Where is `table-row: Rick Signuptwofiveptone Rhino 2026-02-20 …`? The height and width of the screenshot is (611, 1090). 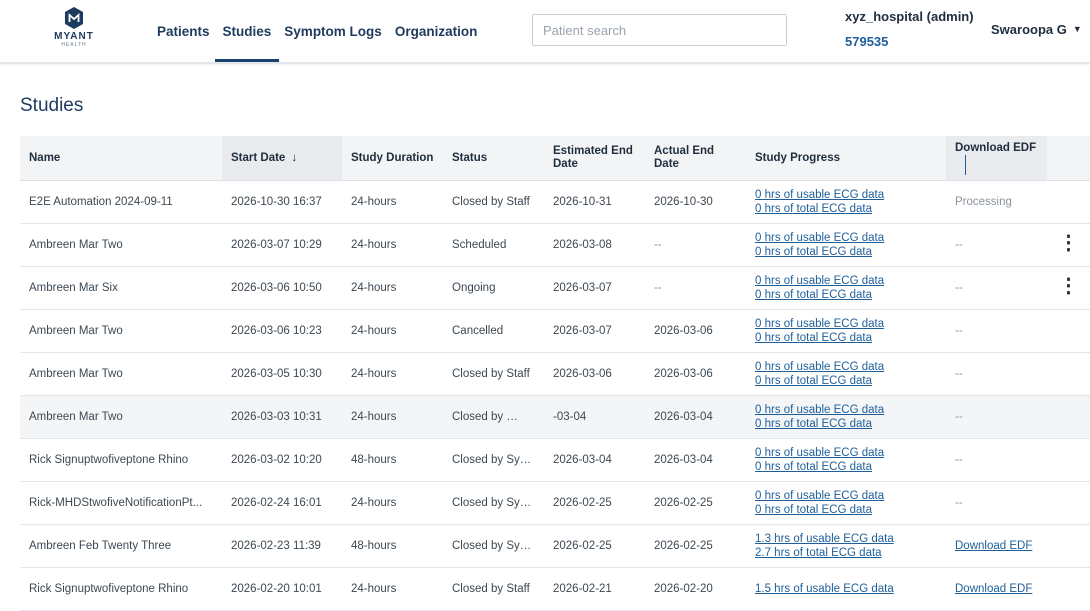 table-row: Rick Signuptwofiveptone Rhino 2026-02-20 … is located at coordinates (555, 589).